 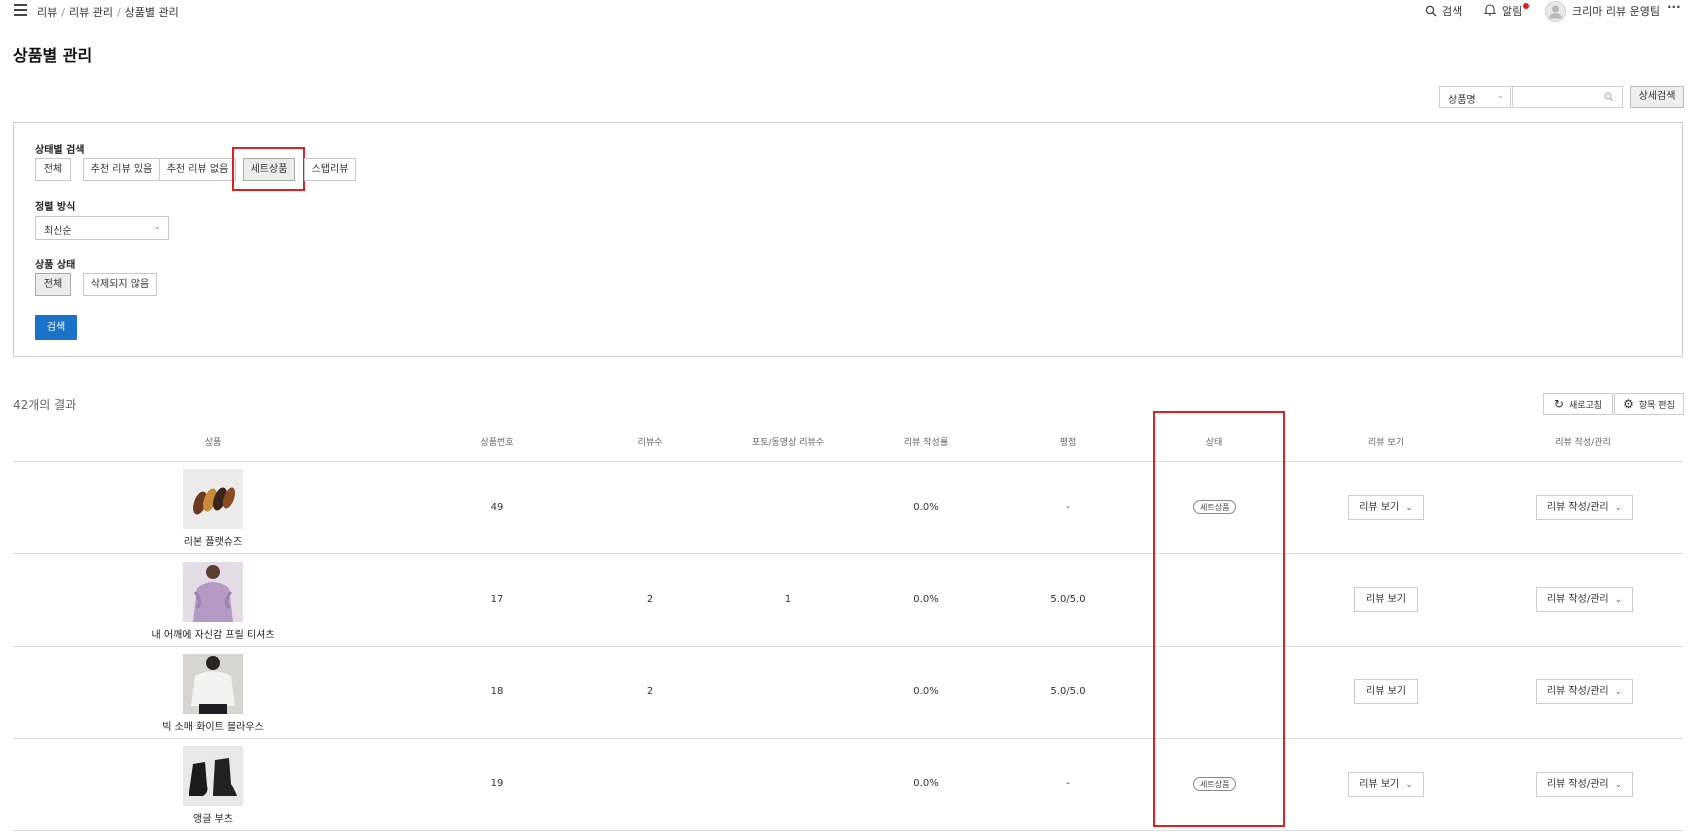 What do you see at coordinates (788, 599) in the screenshot?
I see `photo-review-count: 1` at bounding box center [788, 599].